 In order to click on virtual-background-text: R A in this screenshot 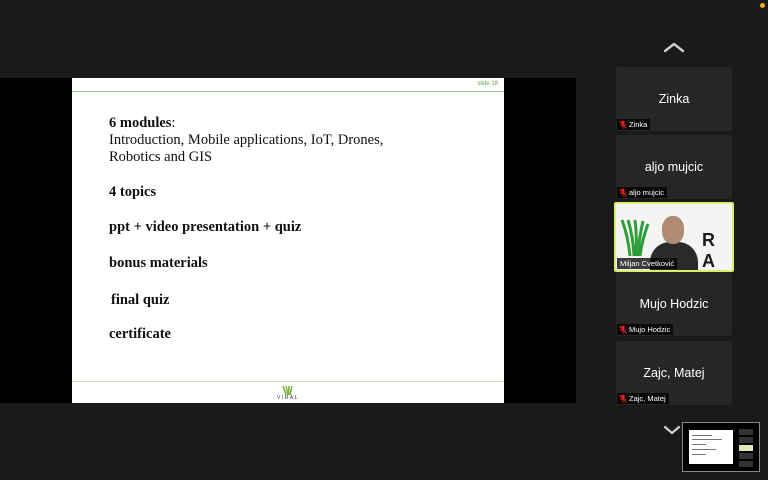, I will do `click(711, 250)`.